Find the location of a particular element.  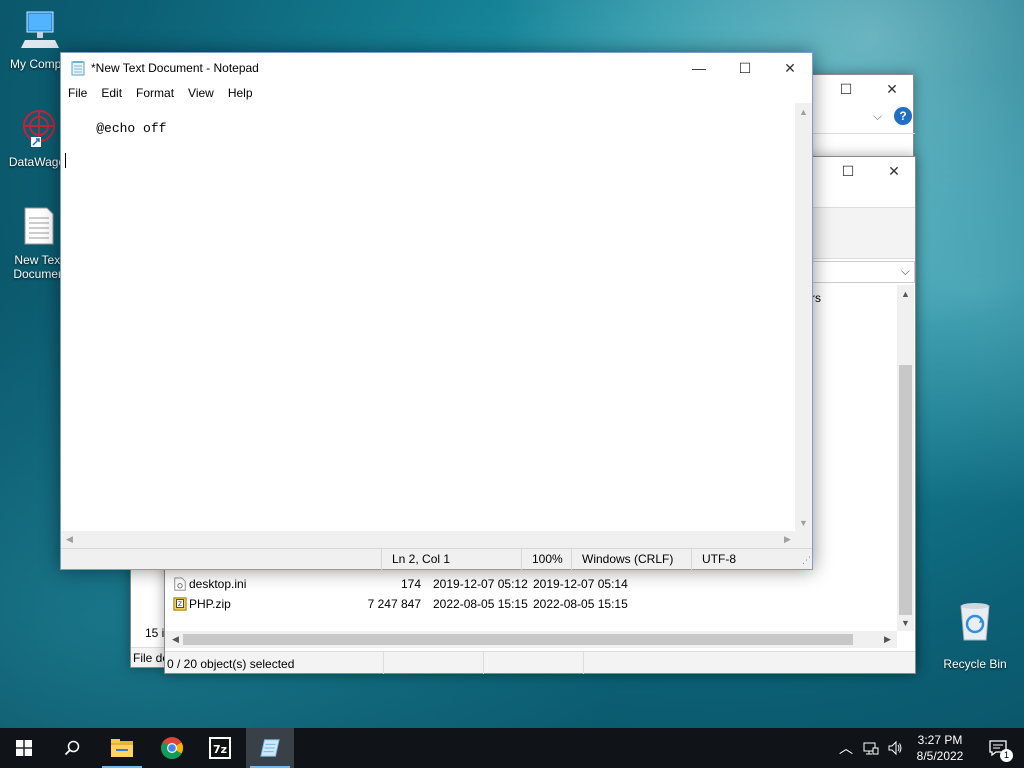

menu-bar: File Edit Format View Help is located at coordinates (436, 93).